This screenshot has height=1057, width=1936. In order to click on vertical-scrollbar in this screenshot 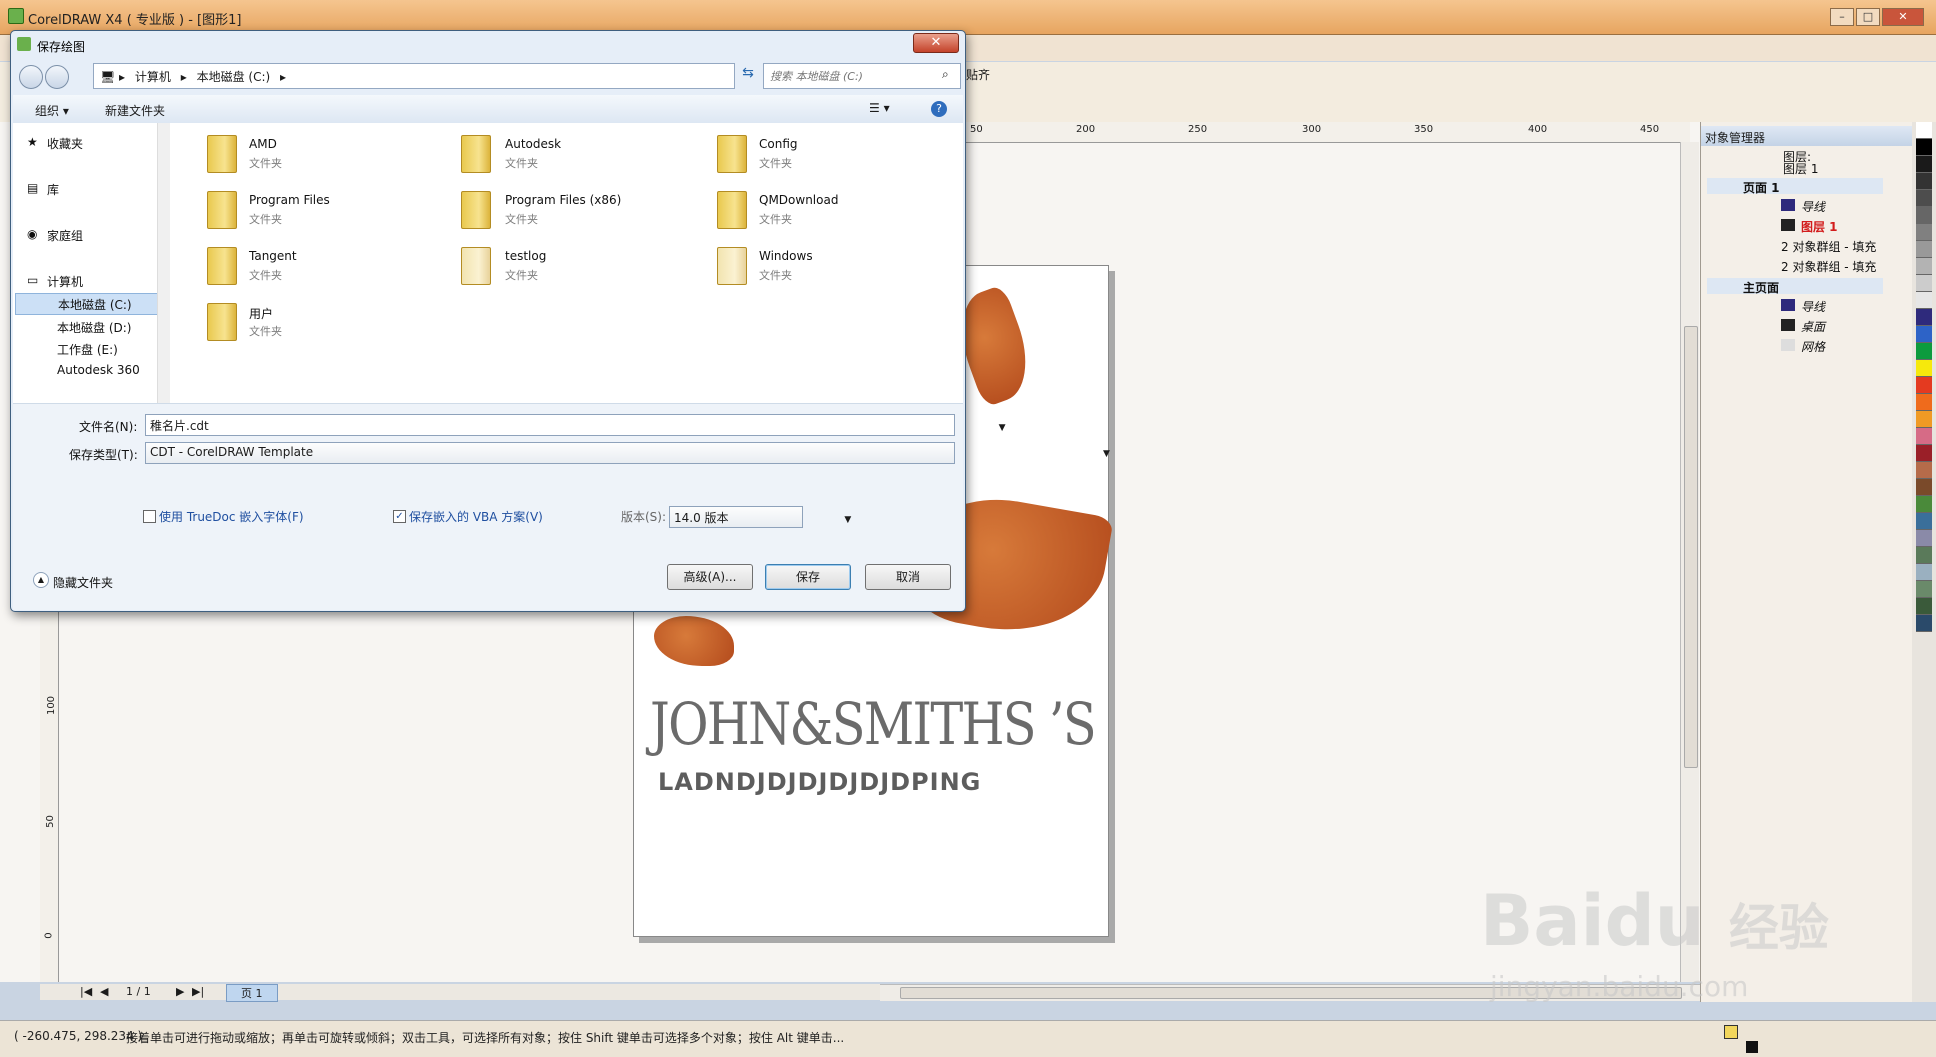, I will do `click(1689, 562)`.